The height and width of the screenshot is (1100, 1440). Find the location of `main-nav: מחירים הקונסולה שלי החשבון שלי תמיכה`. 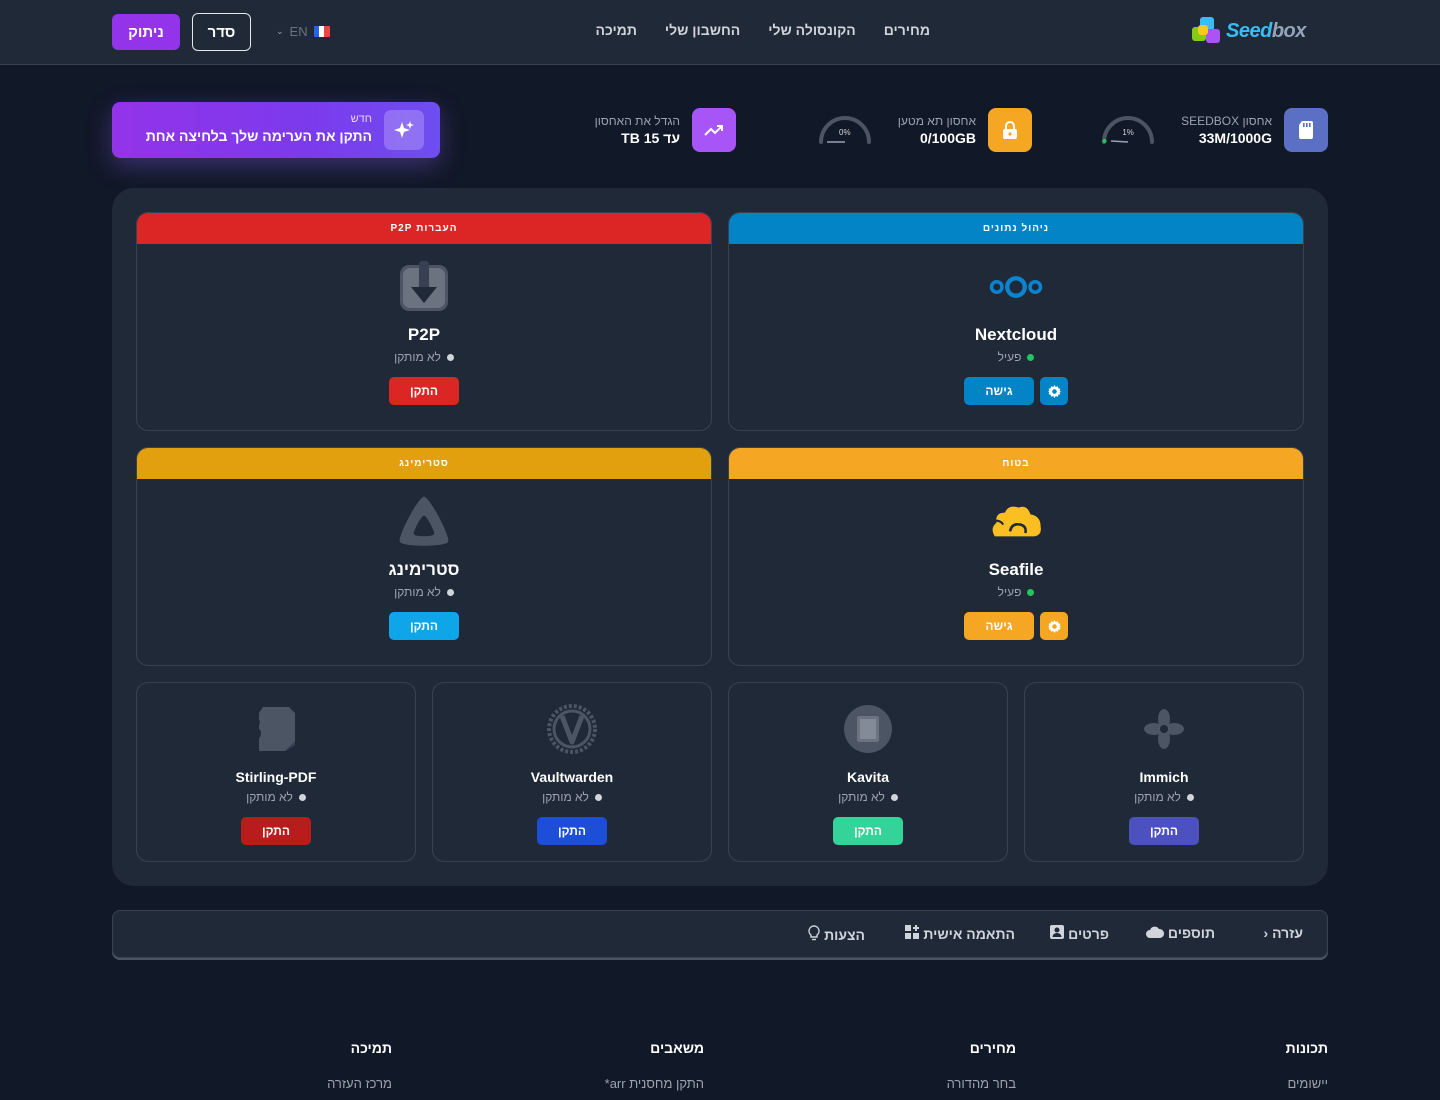

main-nav: מחירים הקונסולה שלי החשבון שלי תמיכה is located at coordinates (763, 30).